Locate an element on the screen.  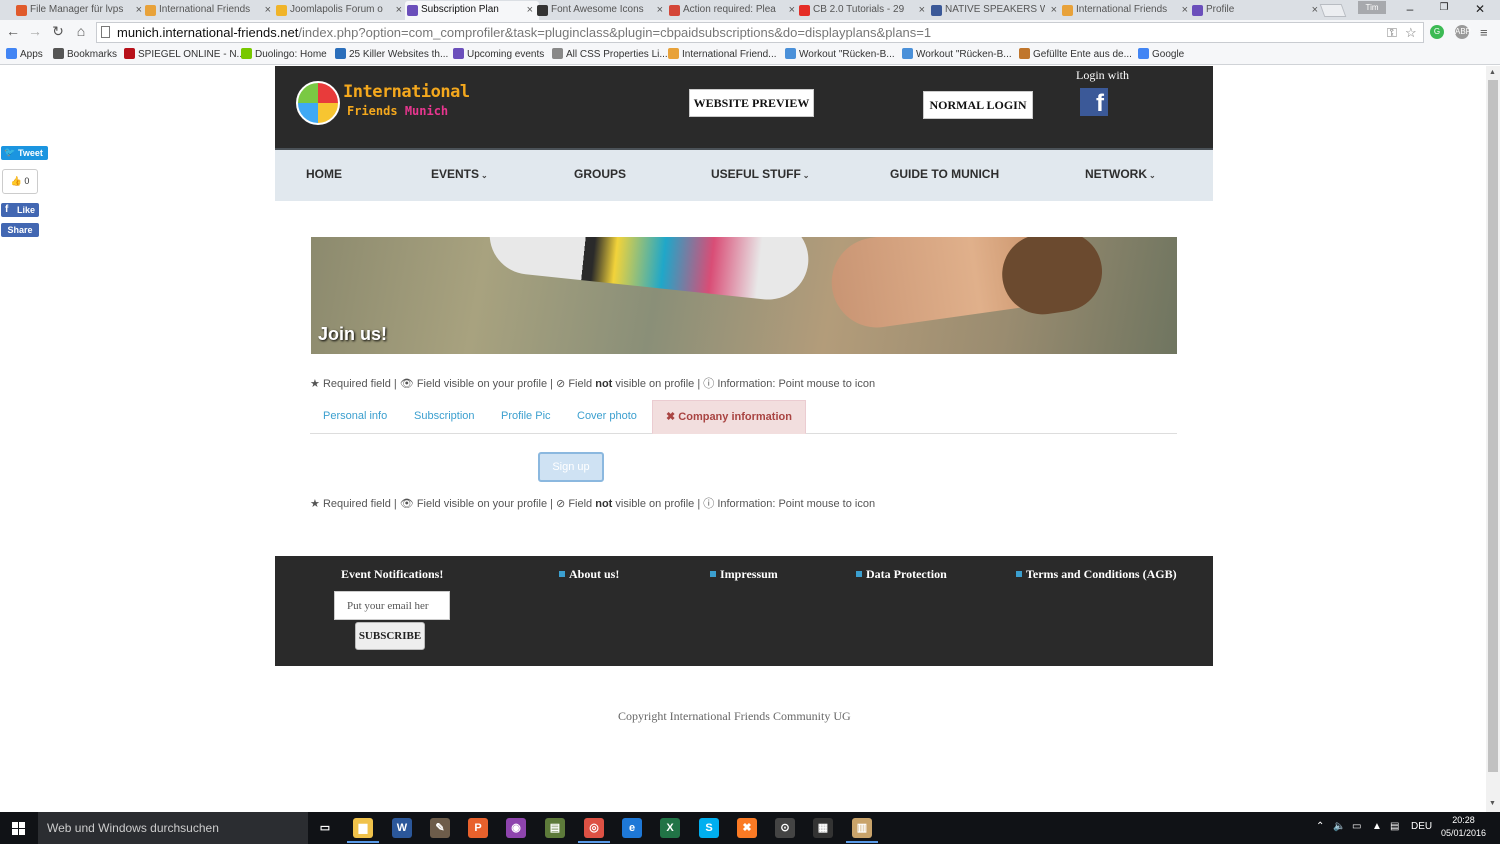
calculator-icon: ▦ is located at coordinates (823, 828).